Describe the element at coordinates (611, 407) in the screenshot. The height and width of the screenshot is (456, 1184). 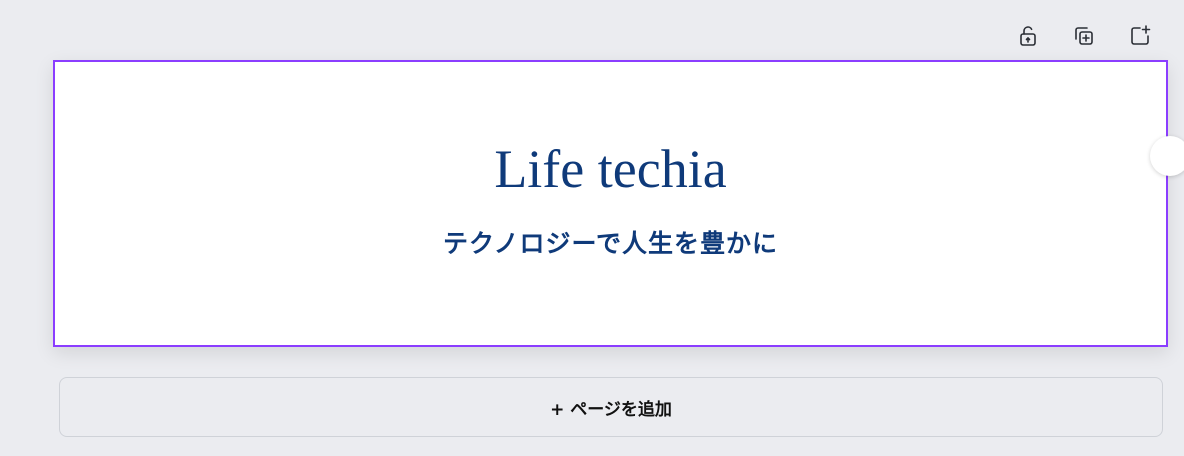
I see `add-page-button: + ページを追加` at that location.